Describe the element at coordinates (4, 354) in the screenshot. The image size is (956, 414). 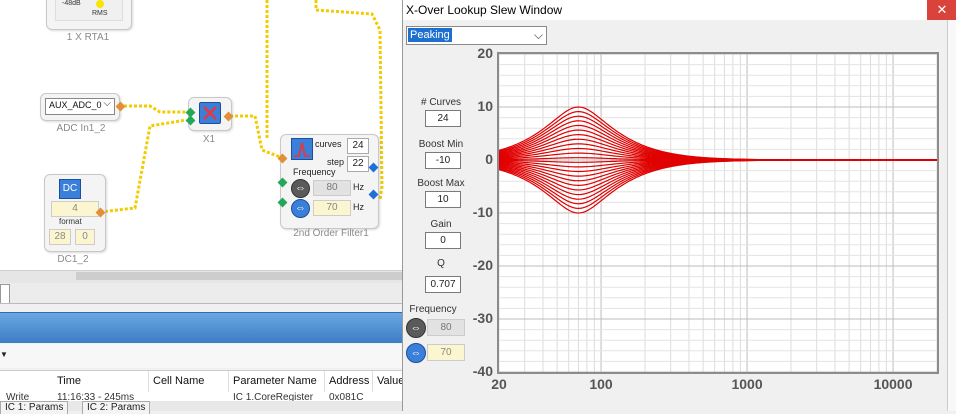
I see `dropdown-arrow-icon: ▼` at that location.